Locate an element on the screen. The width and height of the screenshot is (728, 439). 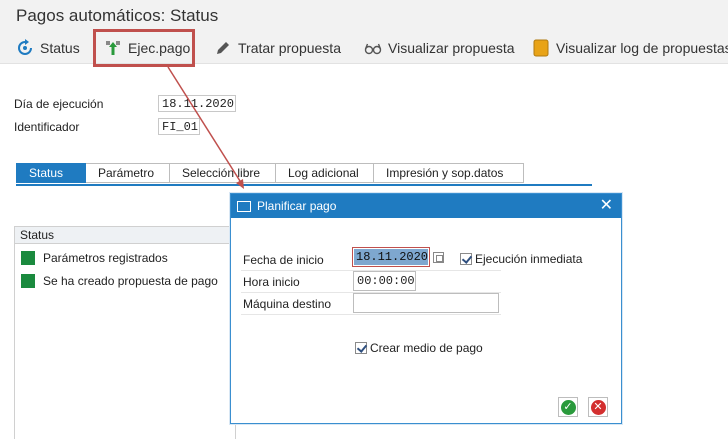
hora-inicio-label: Hora inicio is located at coordinates (271, 282).